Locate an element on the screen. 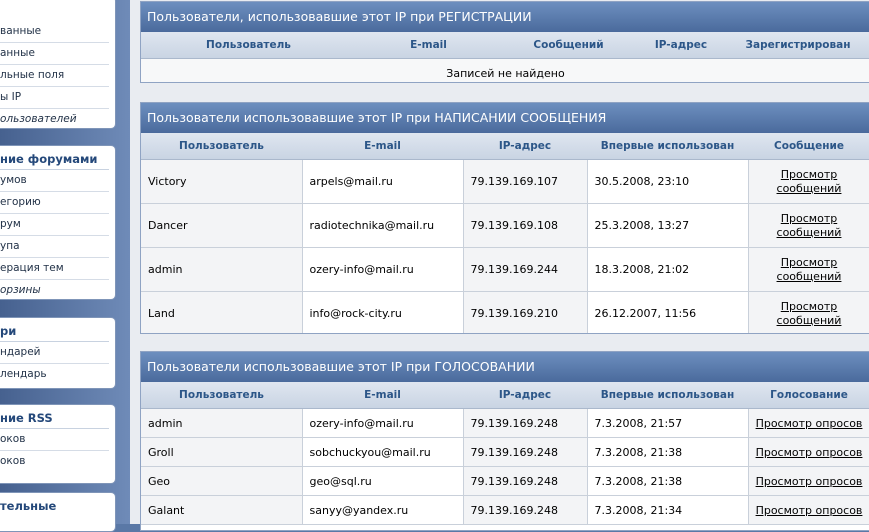 The height and width of the screenshot is (532, 869). sidebar-item: ы IP is located at coordinates (54, 98).